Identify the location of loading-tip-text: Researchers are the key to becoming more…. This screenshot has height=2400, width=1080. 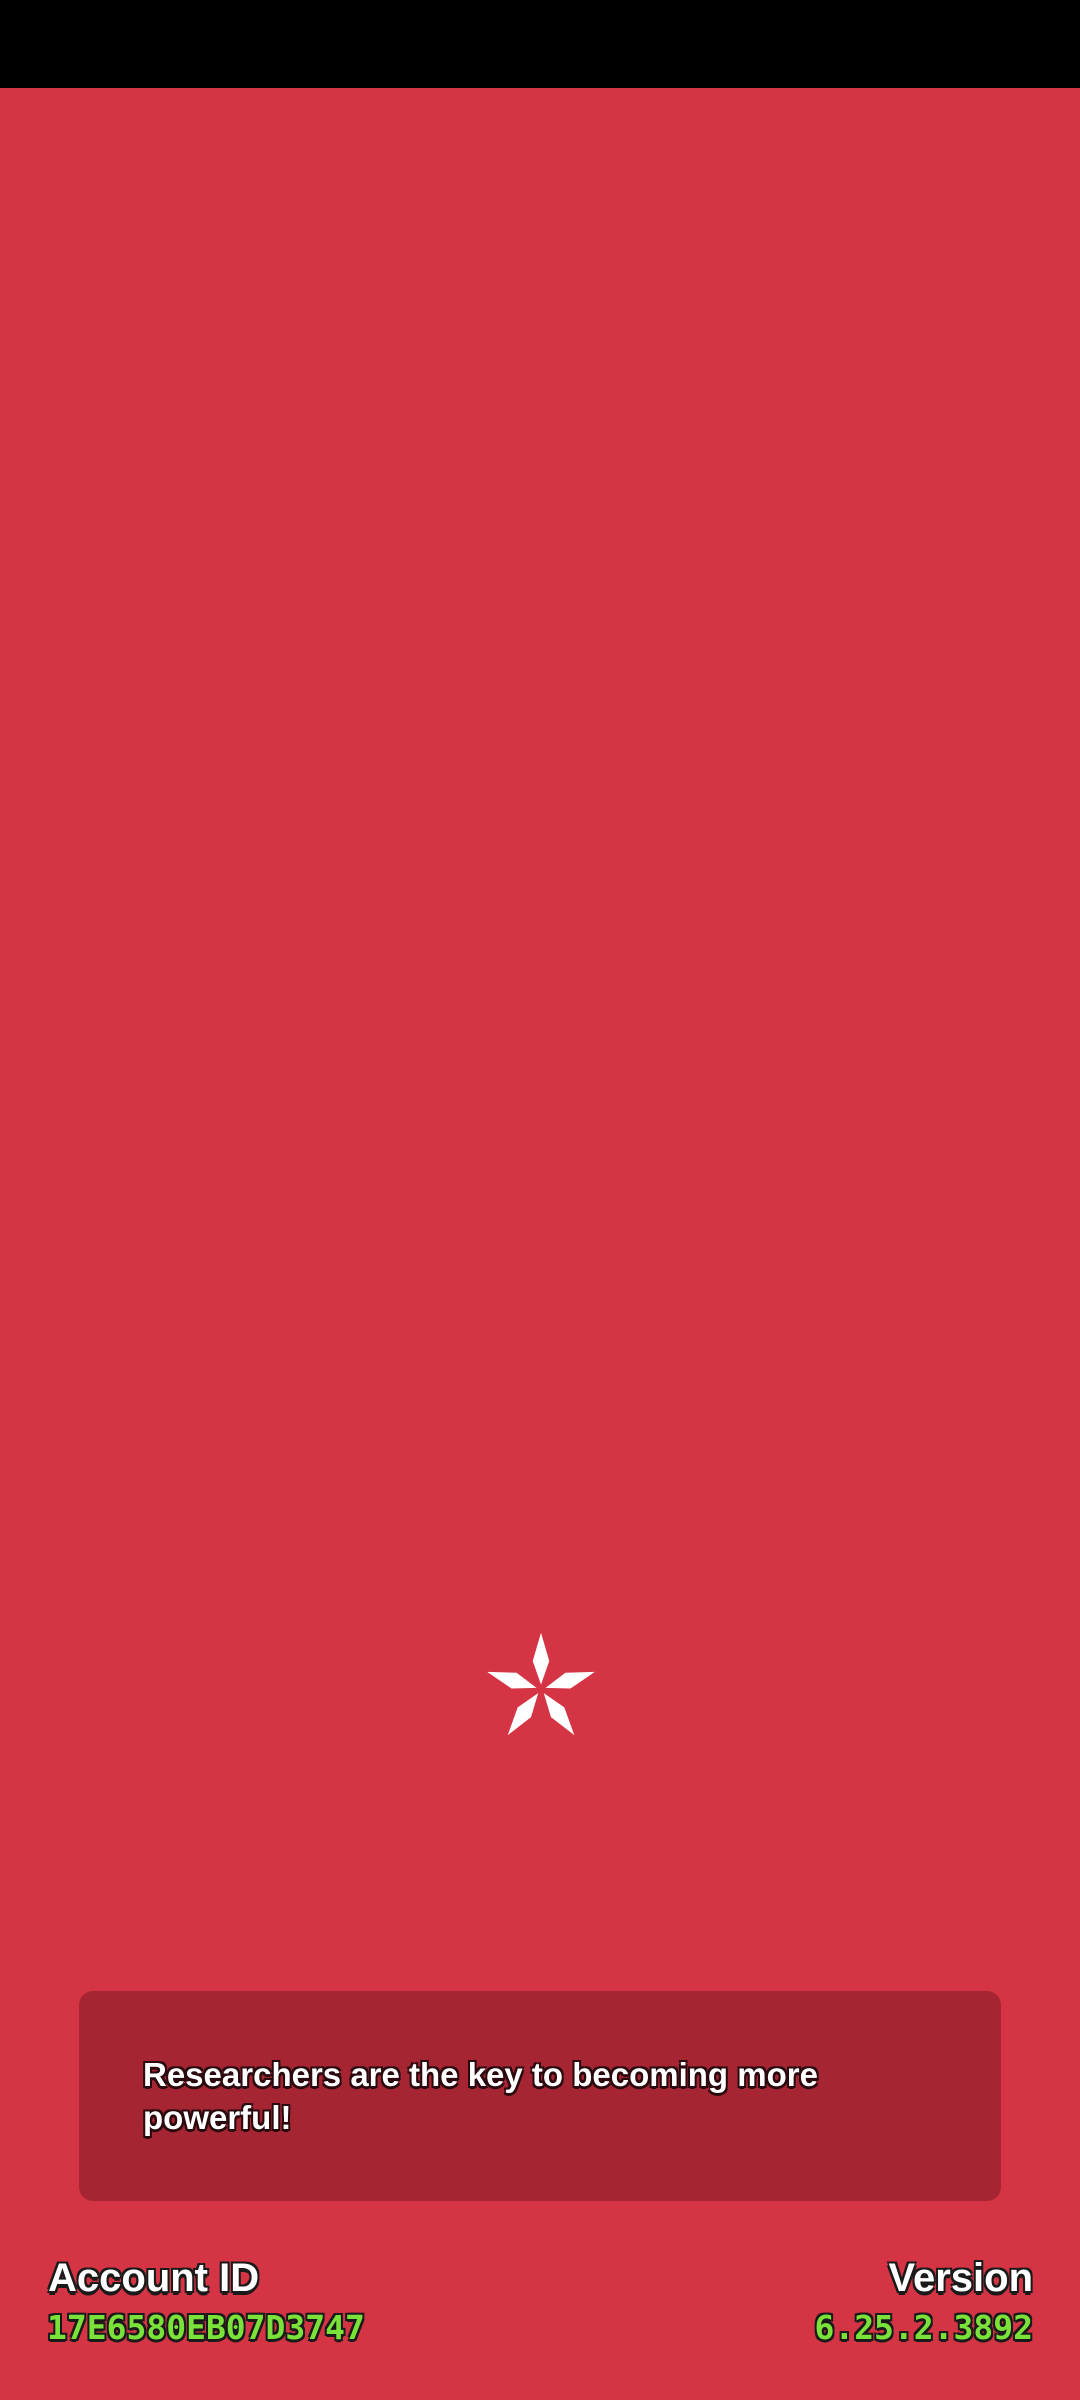
(480, 2096).